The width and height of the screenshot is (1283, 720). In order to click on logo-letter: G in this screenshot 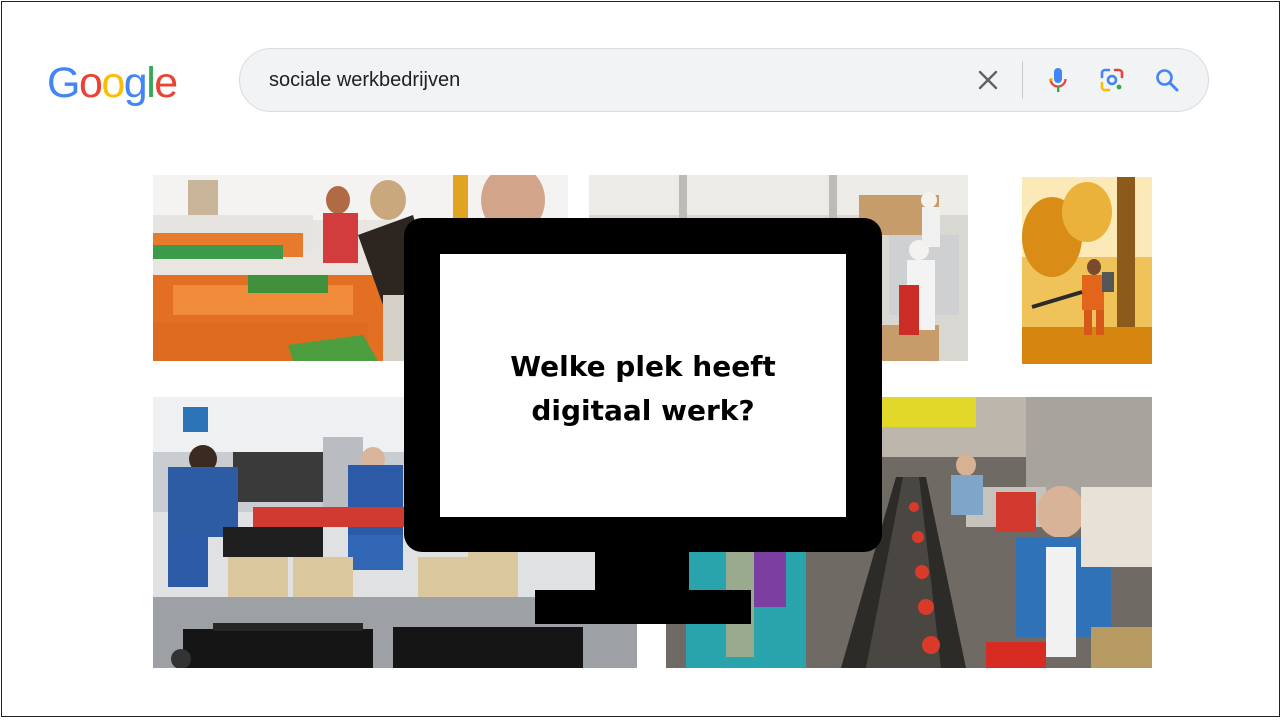, I will do `click(63, 83)`.